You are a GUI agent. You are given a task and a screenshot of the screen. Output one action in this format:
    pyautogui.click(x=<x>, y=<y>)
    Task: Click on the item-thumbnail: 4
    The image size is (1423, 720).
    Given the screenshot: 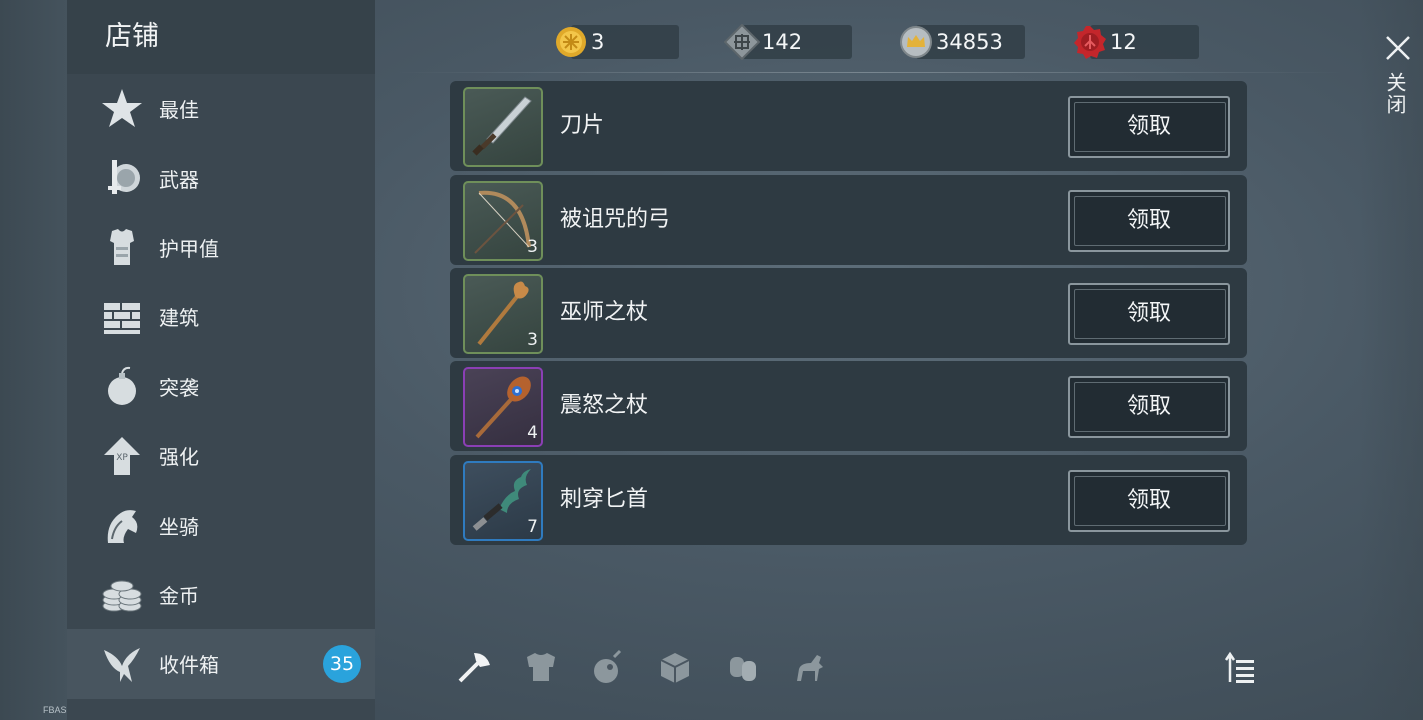 What is the action you would take?
    pyautogui.click(x=503, y=407)
    